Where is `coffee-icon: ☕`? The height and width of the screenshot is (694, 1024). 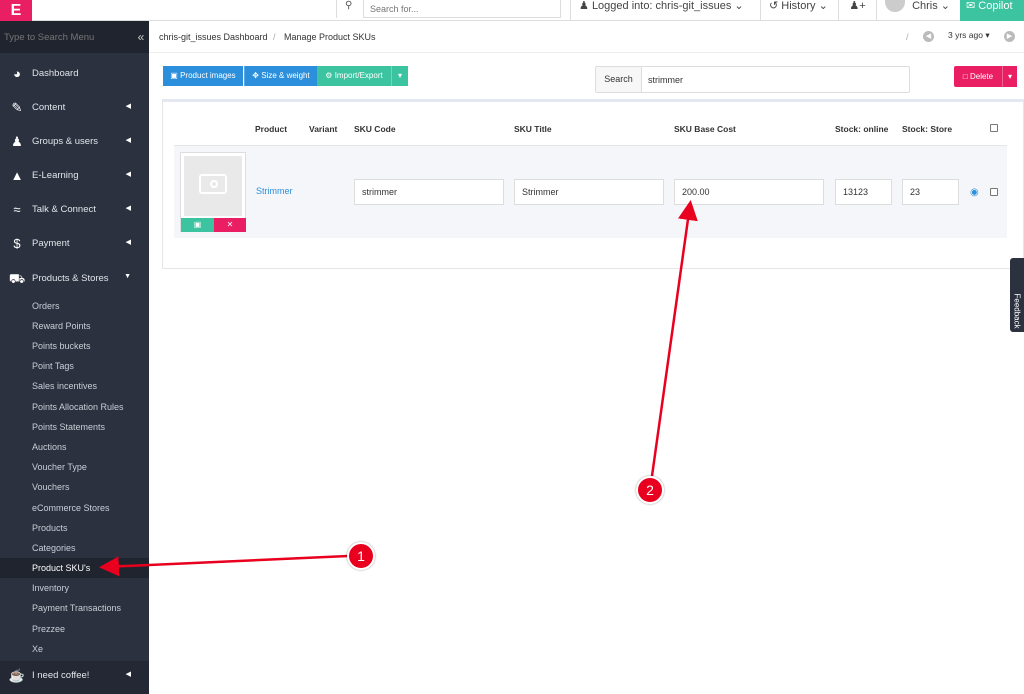 coffee-icon: ☕ is located at coordinates (17, 675).